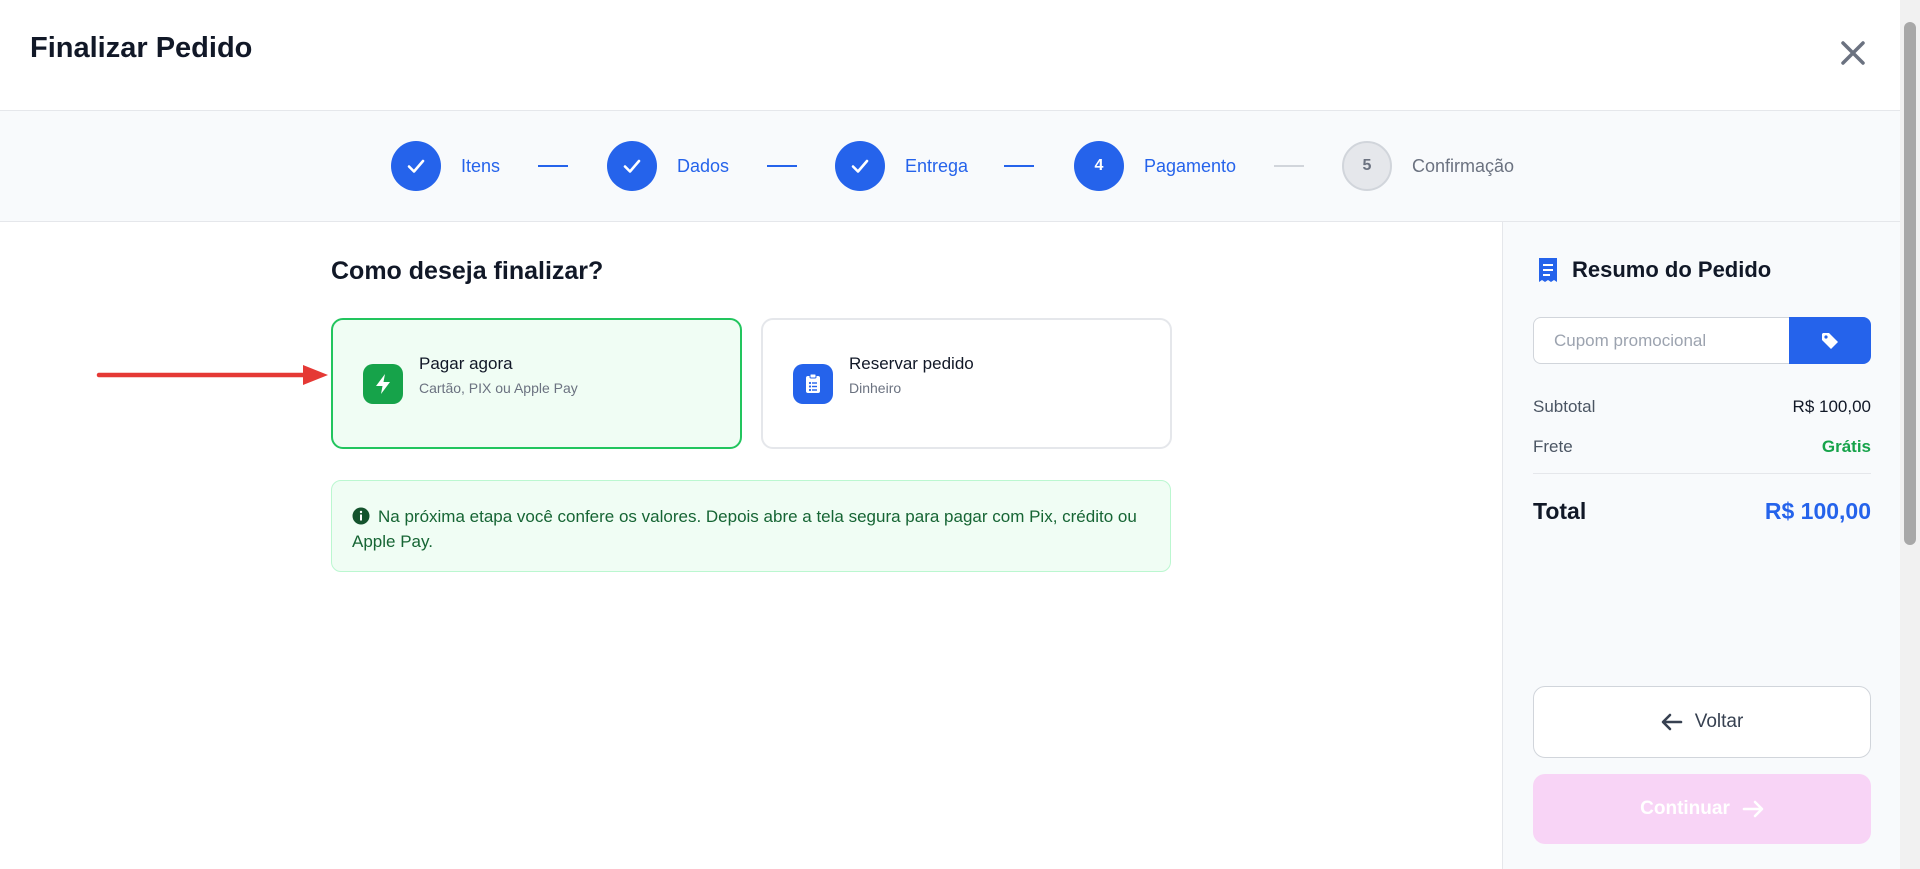 This screenshot has height=869, width=1920. Describe the element at coordinates (1463, 166) in the screenshot. I see `step-label-confirmacao: Confirmação` at that location.